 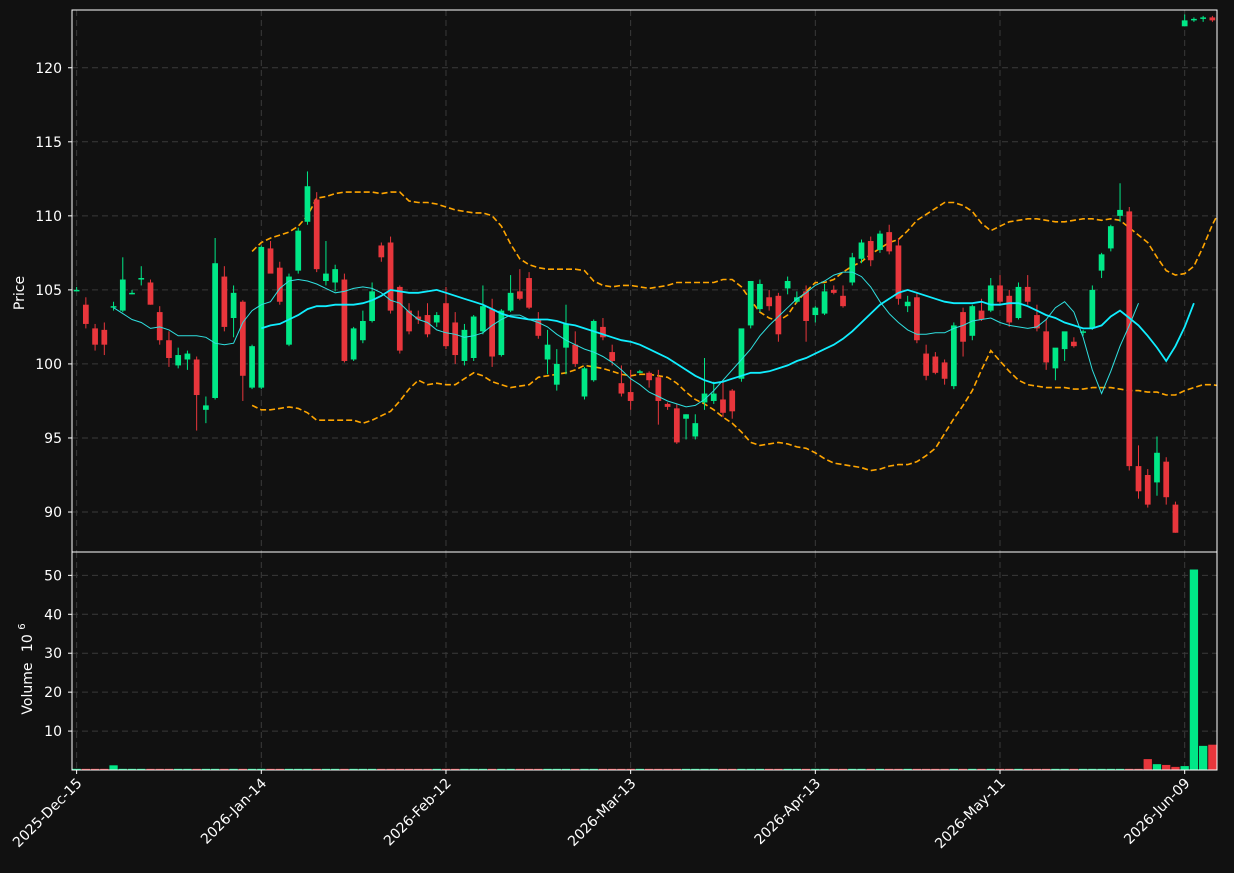 What do you see at coordinates (48, 365) in the screenshot?
I see `price-tick-label: 100` at bounding box center [48, 365].